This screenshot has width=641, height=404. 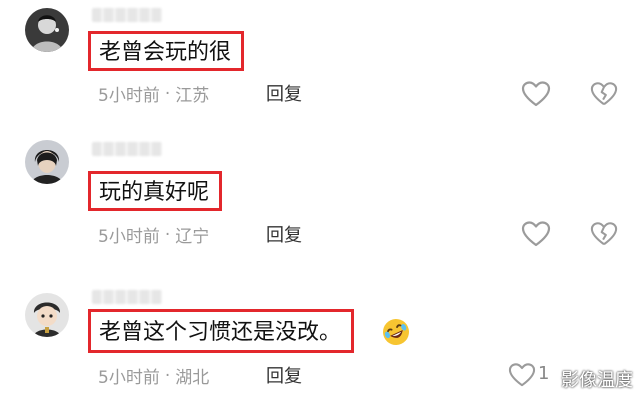 I want to click on comment-location: 湖北, so click(x=192, y=378).